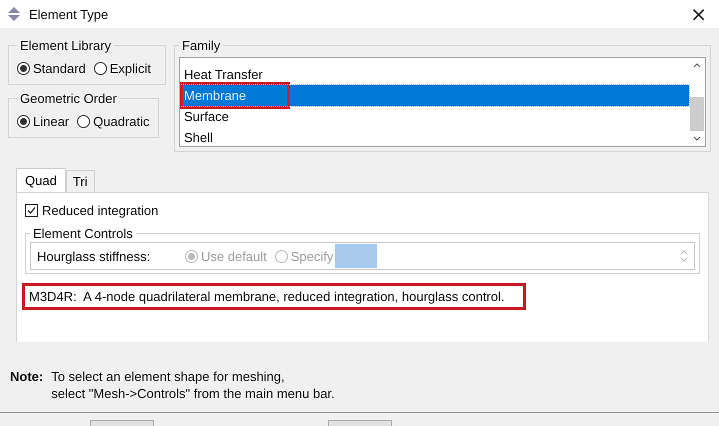 This screenshot has height=426, width=719. What do you see at coordinates (362, 210) in the screenshot?
I see `checkbox-option: Reduced integration` at bounding box center [362, 210].